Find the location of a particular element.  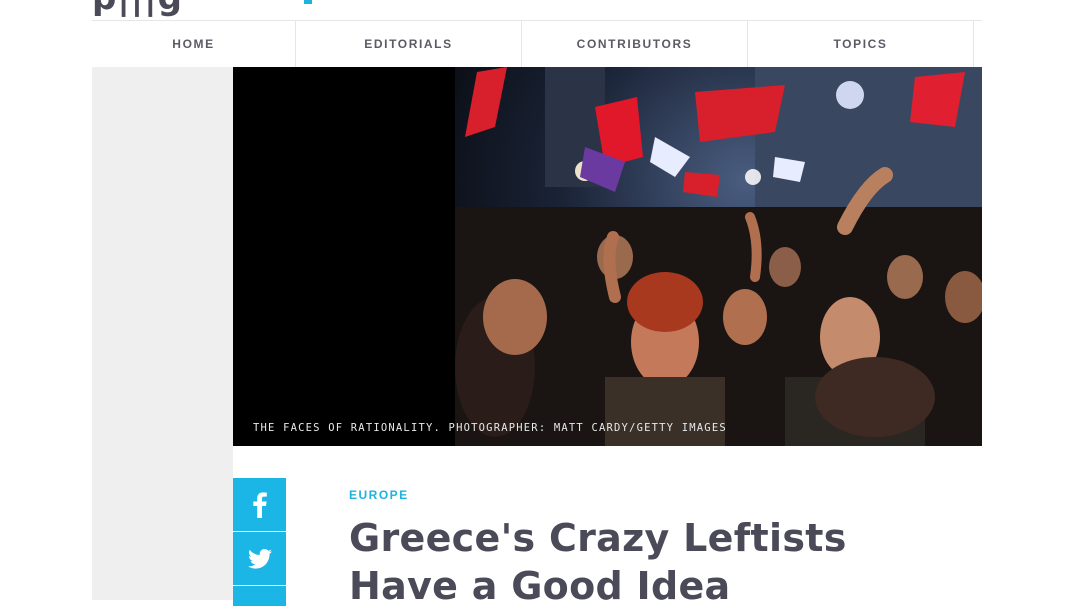

left-gutter is located at coordinates (162, 333).